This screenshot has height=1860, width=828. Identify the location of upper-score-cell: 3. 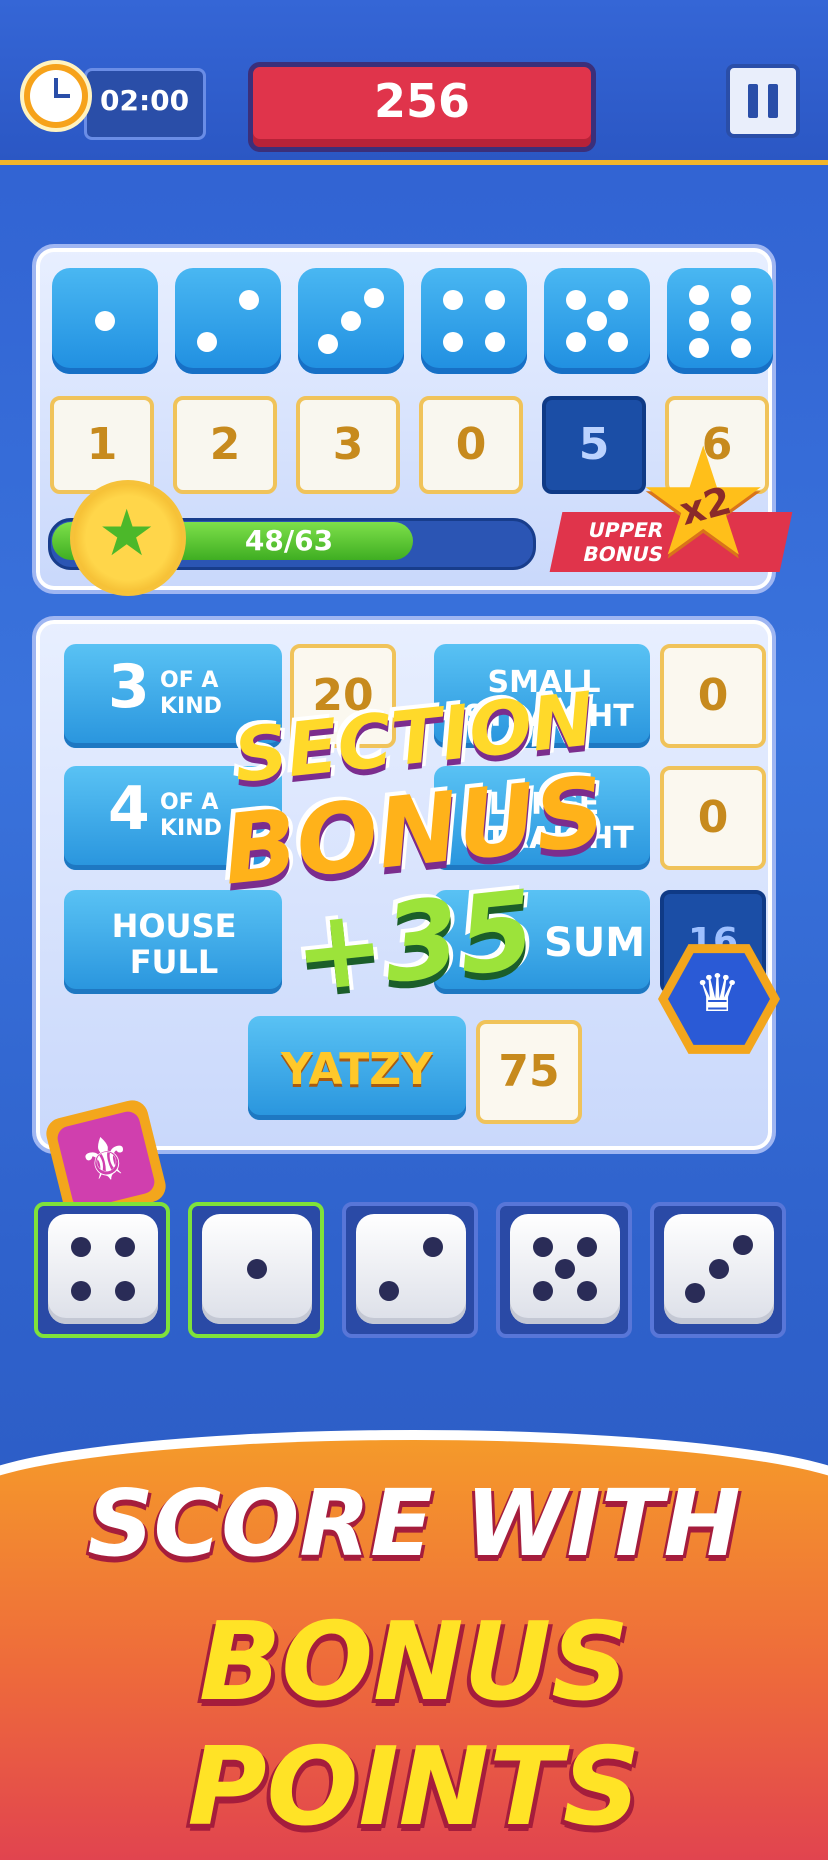
(348, 445).